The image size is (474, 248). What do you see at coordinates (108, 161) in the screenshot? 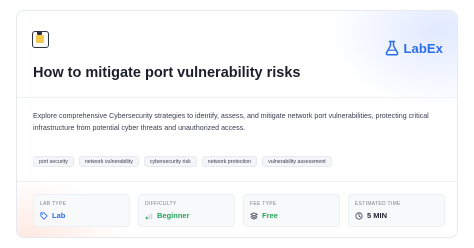
I see `tag-network-vulnerability: network vulnerability` at bounding box center [108, 161].